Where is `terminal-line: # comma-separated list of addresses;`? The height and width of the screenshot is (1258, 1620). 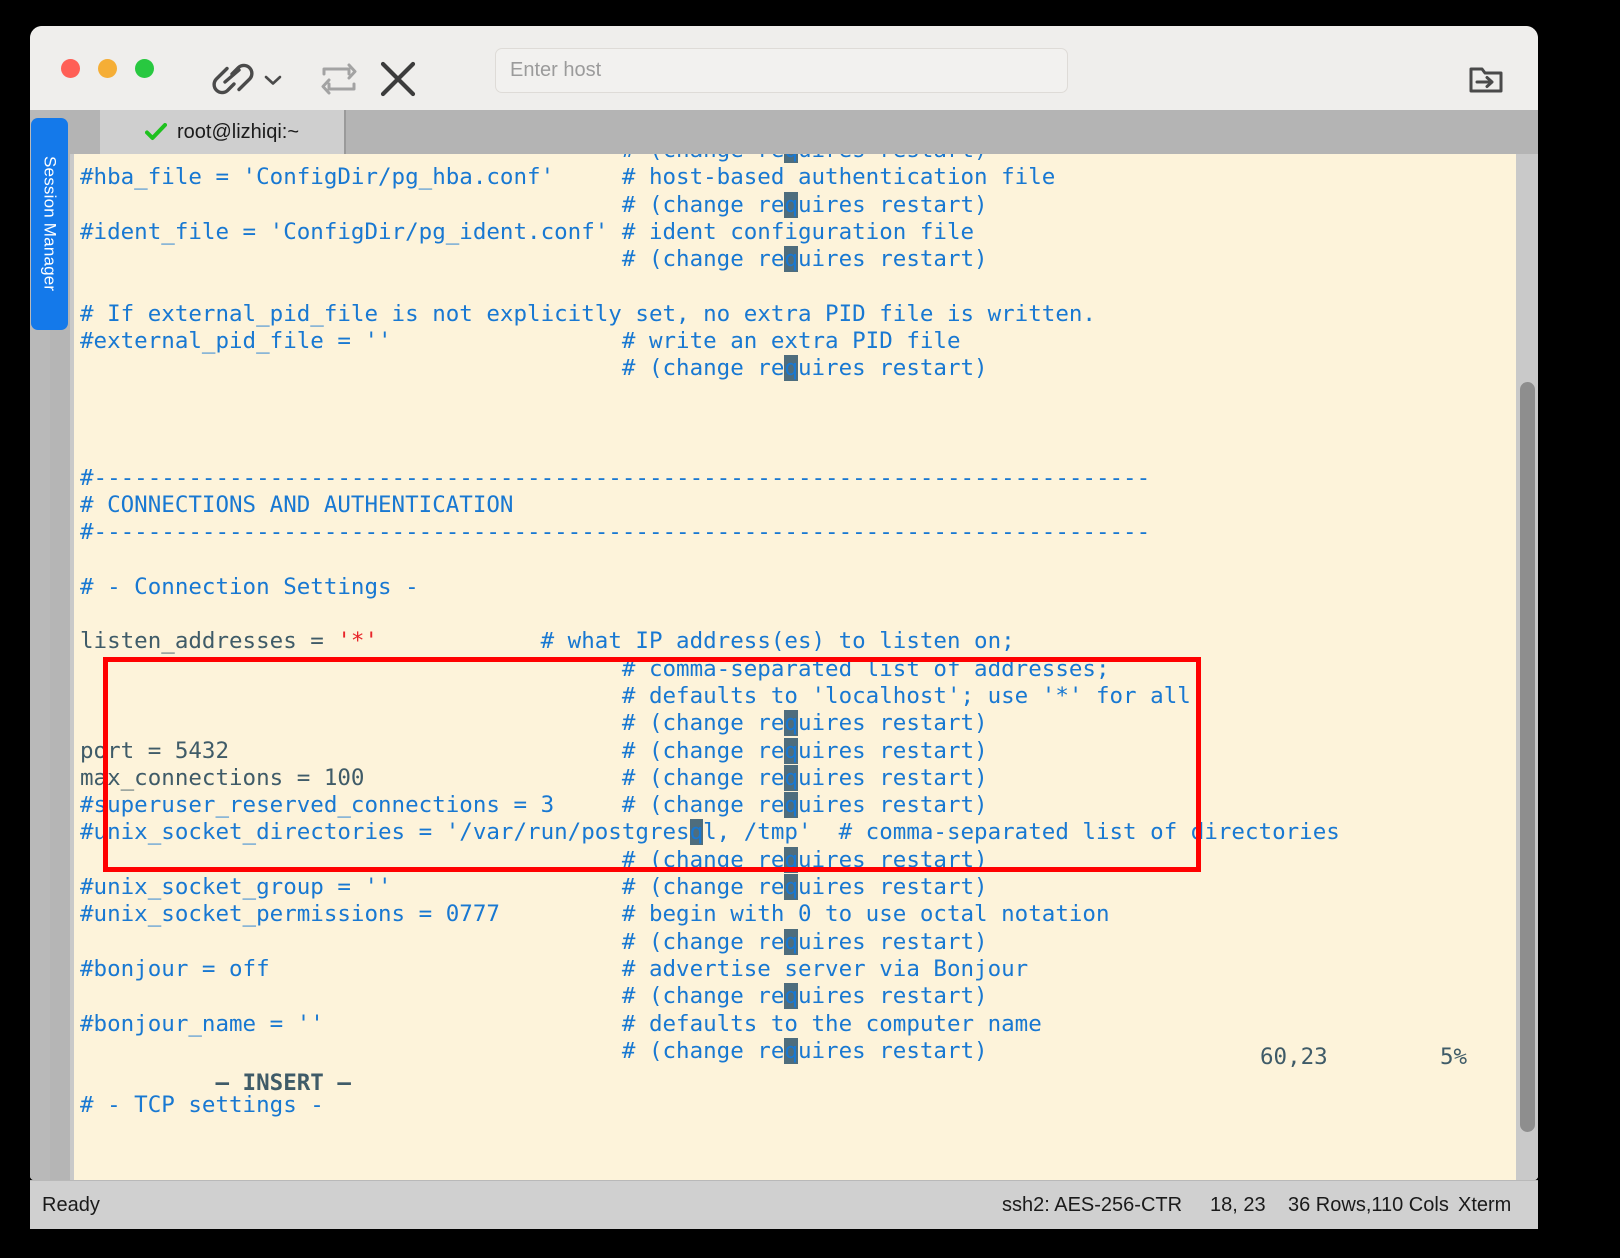
terminal-line: # comma-separated list of addresses; is located at coordinates (710, 669).